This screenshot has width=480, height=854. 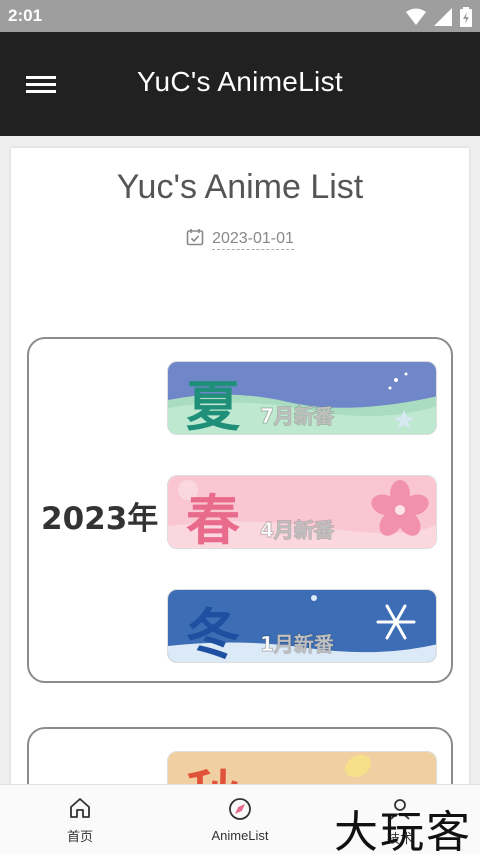 What do you see at coordinates (25, 15) in the screenshot?
I see `status-time: 2:01` at bounding box center [25, 15].